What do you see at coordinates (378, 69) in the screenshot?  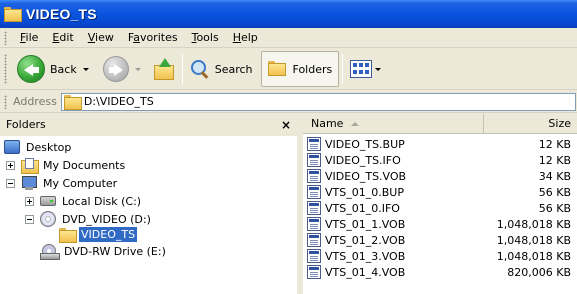 I see `views-dropdown-icon` at bounding box center [378, 69].